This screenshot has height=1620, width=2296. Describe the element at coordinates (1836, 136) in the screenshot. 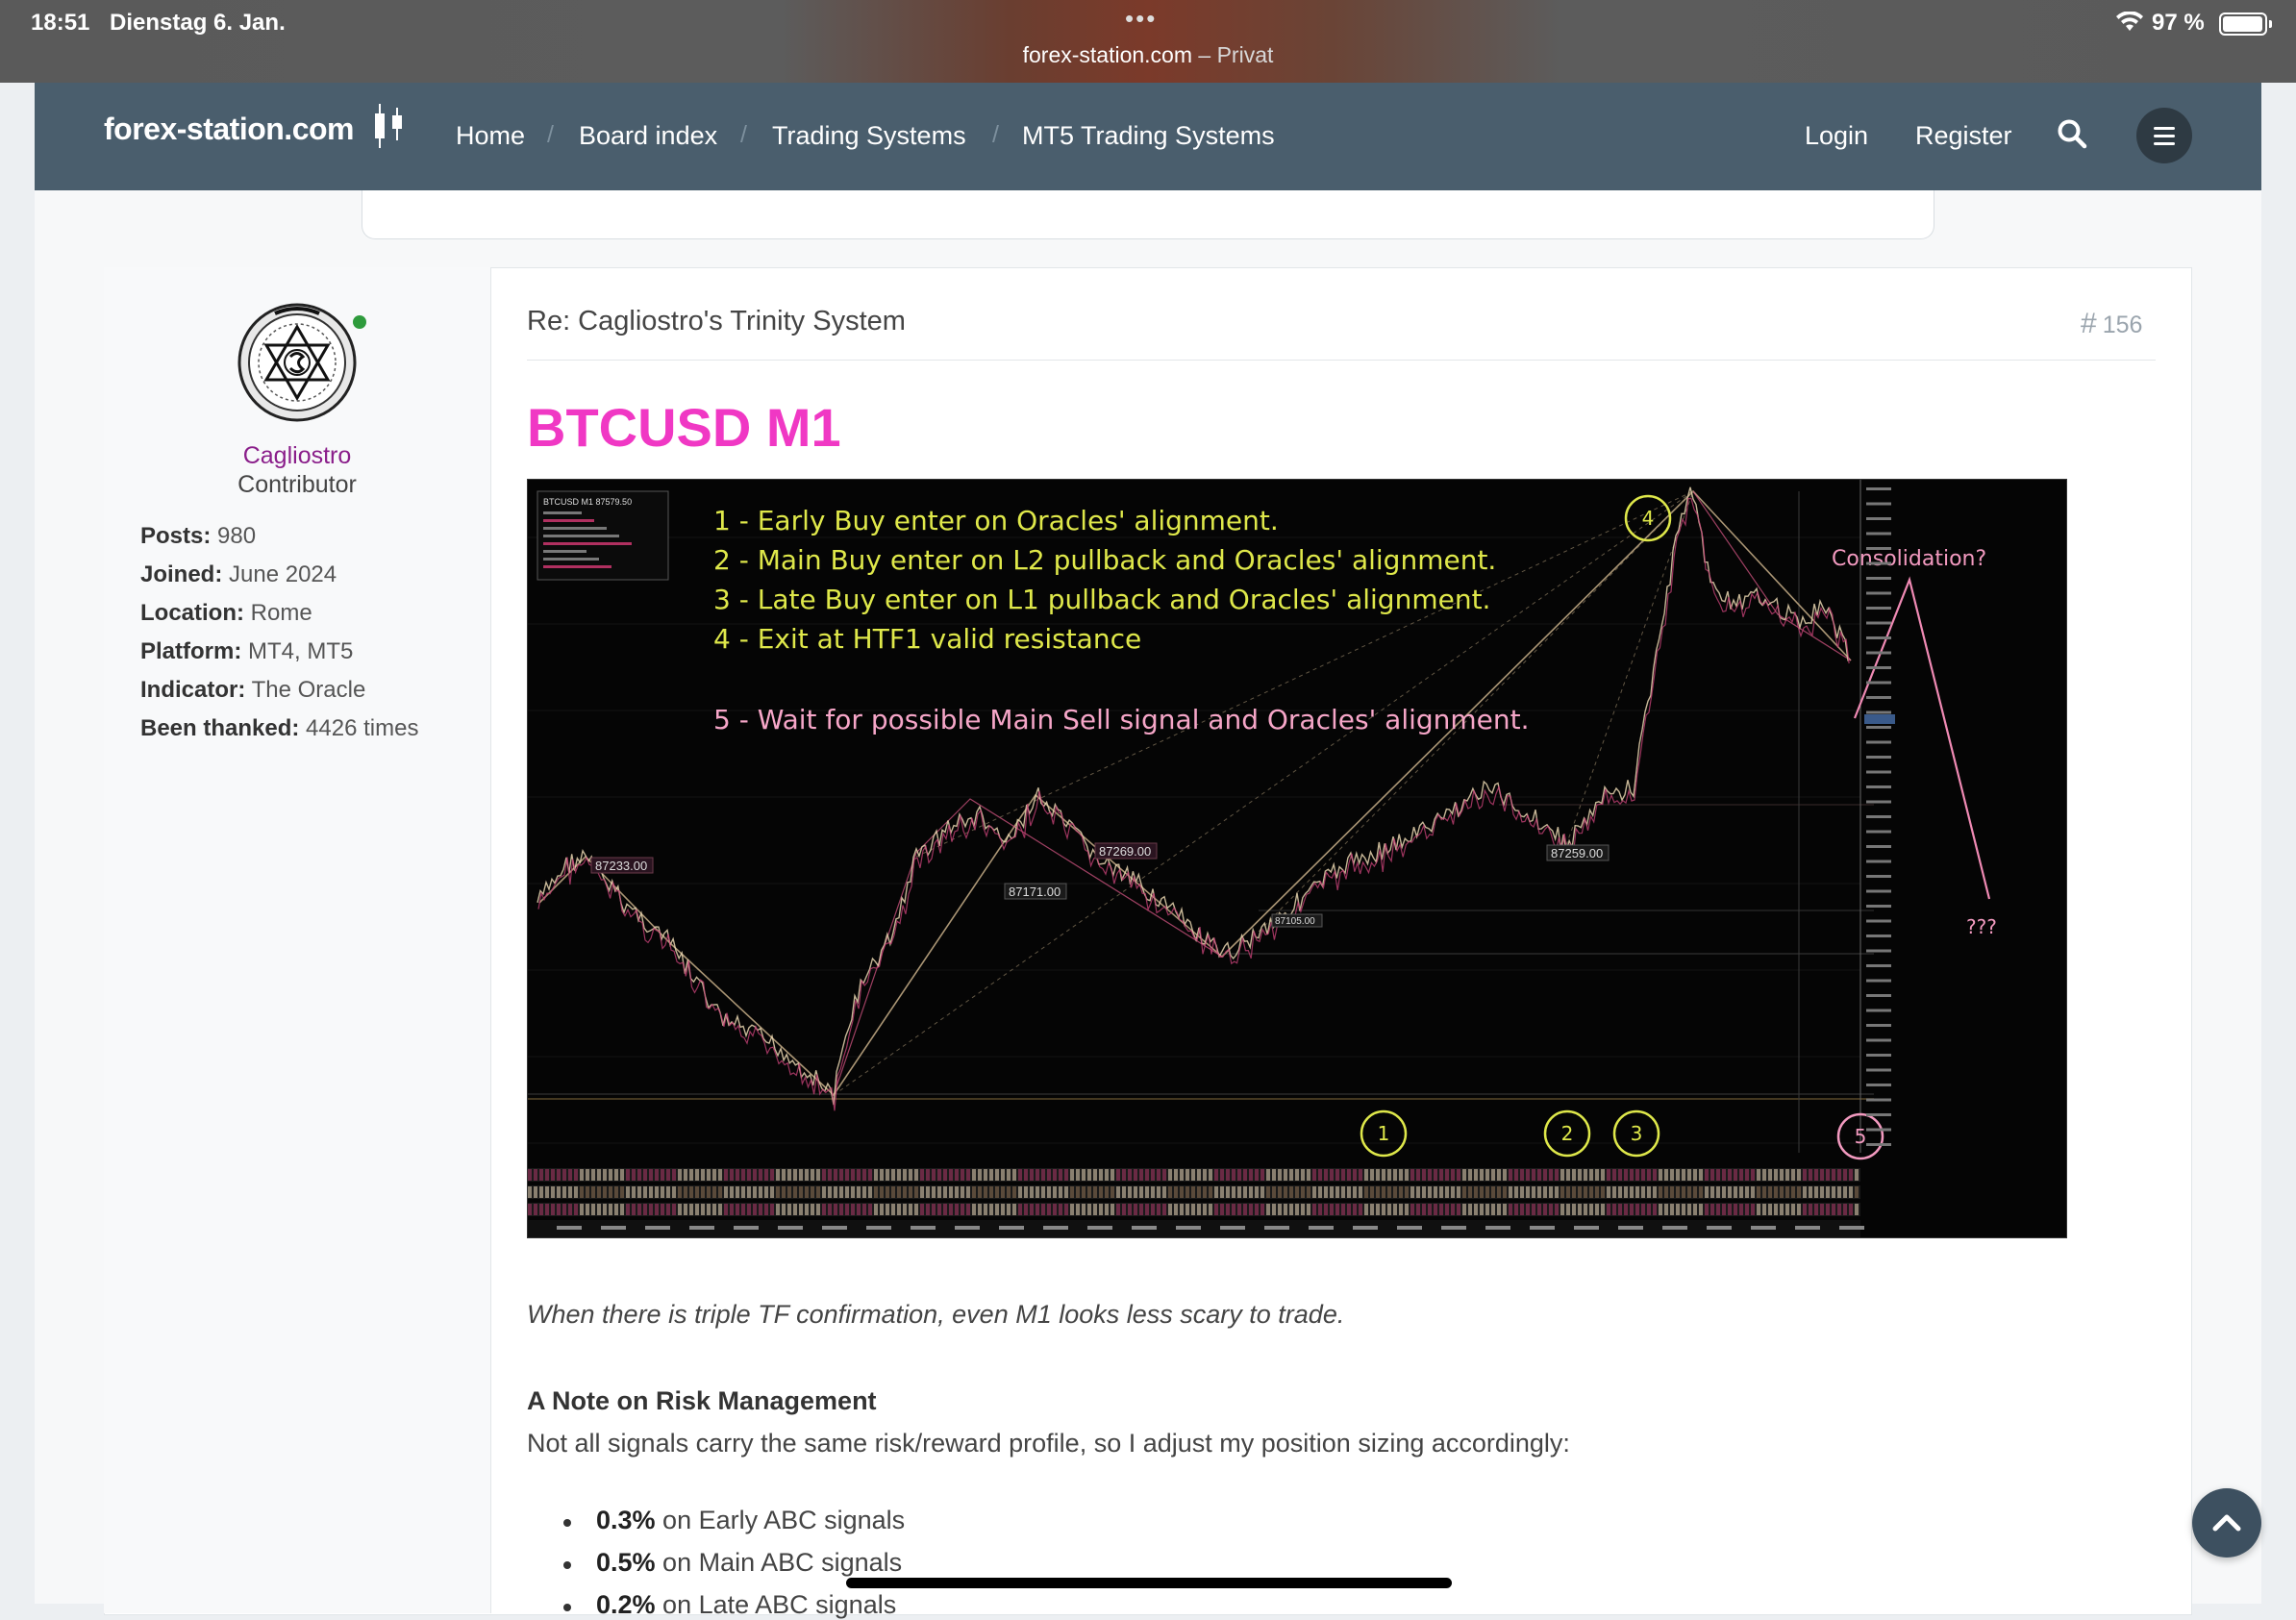

I see `login-link: Login` at that location.